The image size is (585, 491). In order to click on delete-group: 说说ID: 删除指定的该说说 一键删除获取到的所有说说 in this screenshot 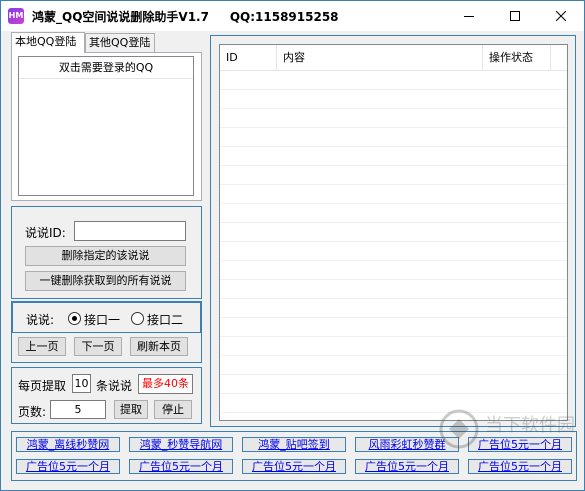, I will do `click(106, 252)`.